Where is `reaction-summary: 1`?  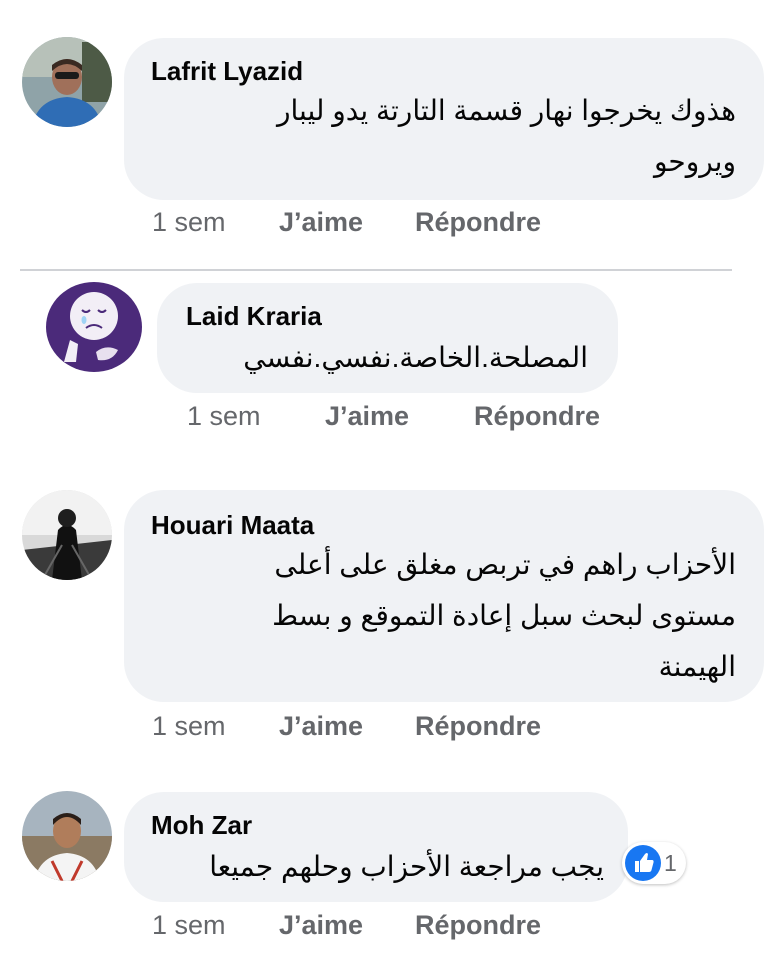
reaction-summary: 1 is located at coordinates (654, 863).